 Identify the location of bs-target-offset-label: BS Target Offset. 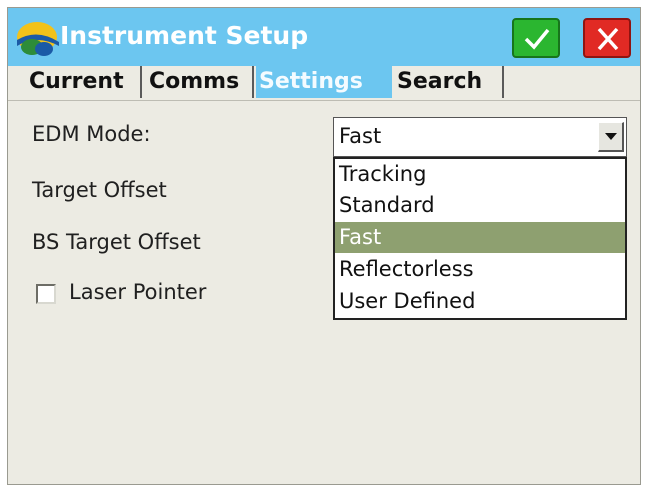
(116, 242).